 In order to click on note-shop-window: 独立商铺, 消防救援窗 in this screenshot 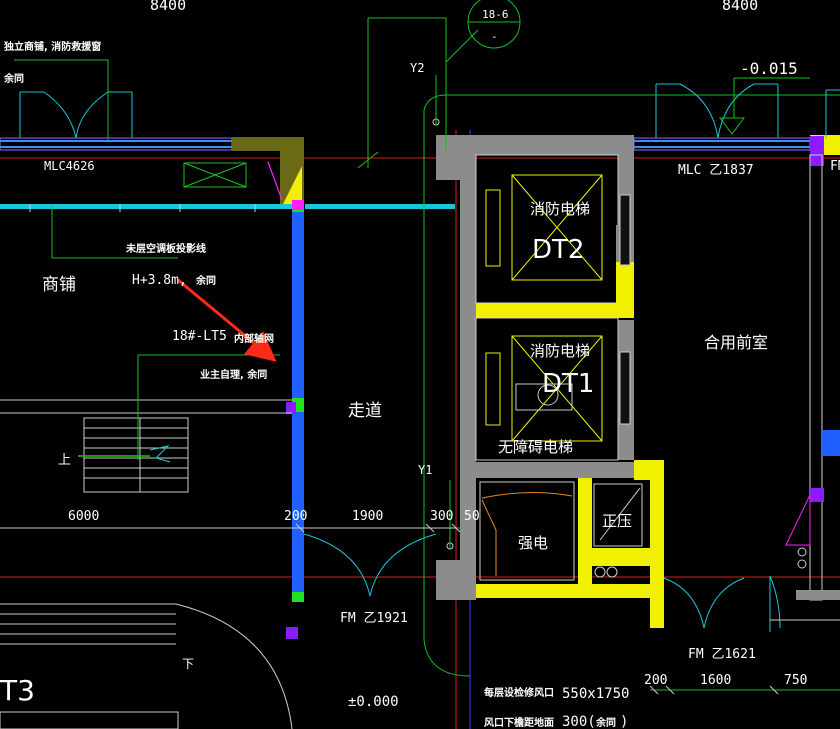, I will do `click(52, 46)`.